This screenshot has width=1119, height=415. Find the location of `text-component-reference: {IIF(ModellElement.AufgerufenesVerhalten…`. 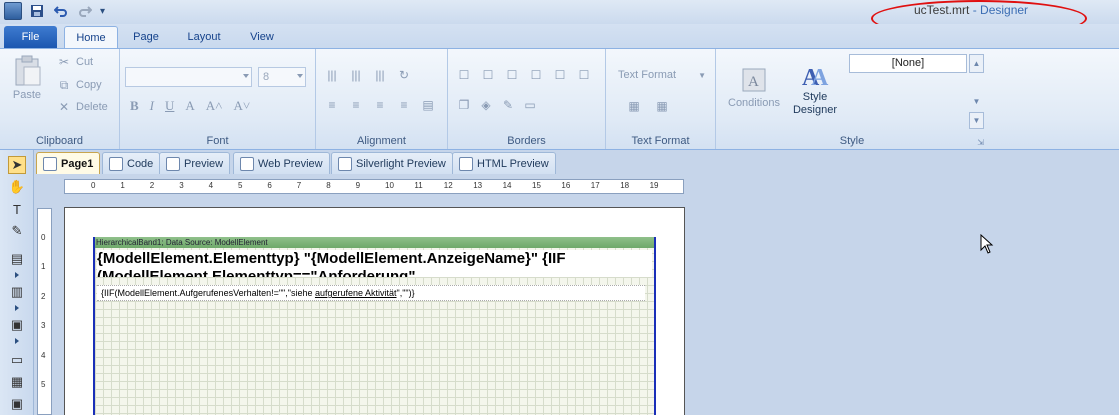

text-component-reference: {IIF(ModellElement.AufgerufenesVerhalten… is located at coordinates (371, 293).